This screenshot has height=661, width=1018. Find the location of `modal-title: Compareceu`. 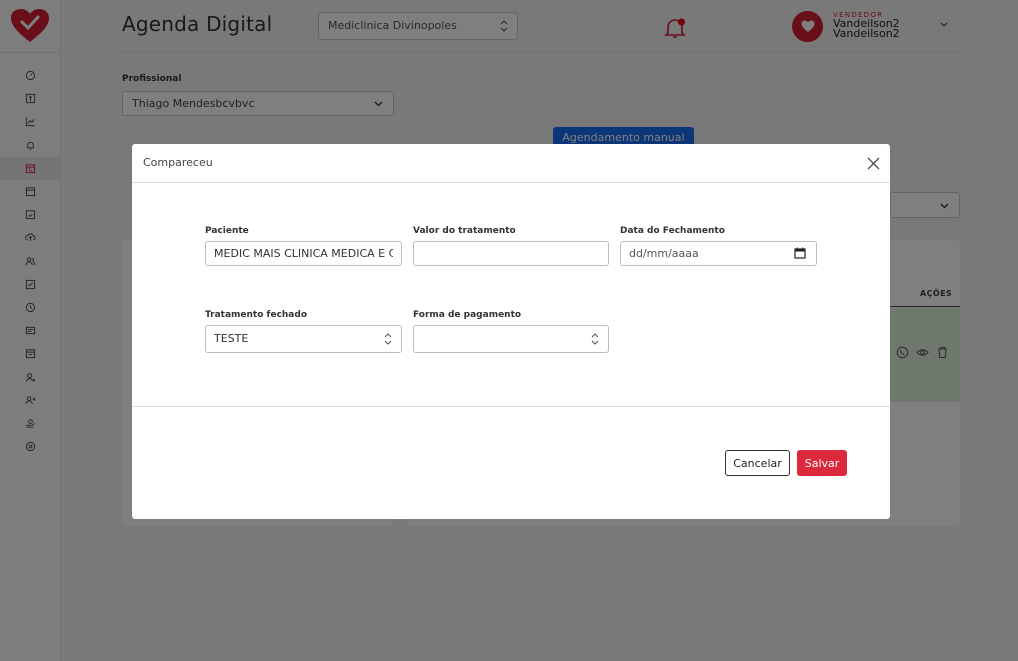

modal-title: Compareceu is located at coordinates (178, 162).